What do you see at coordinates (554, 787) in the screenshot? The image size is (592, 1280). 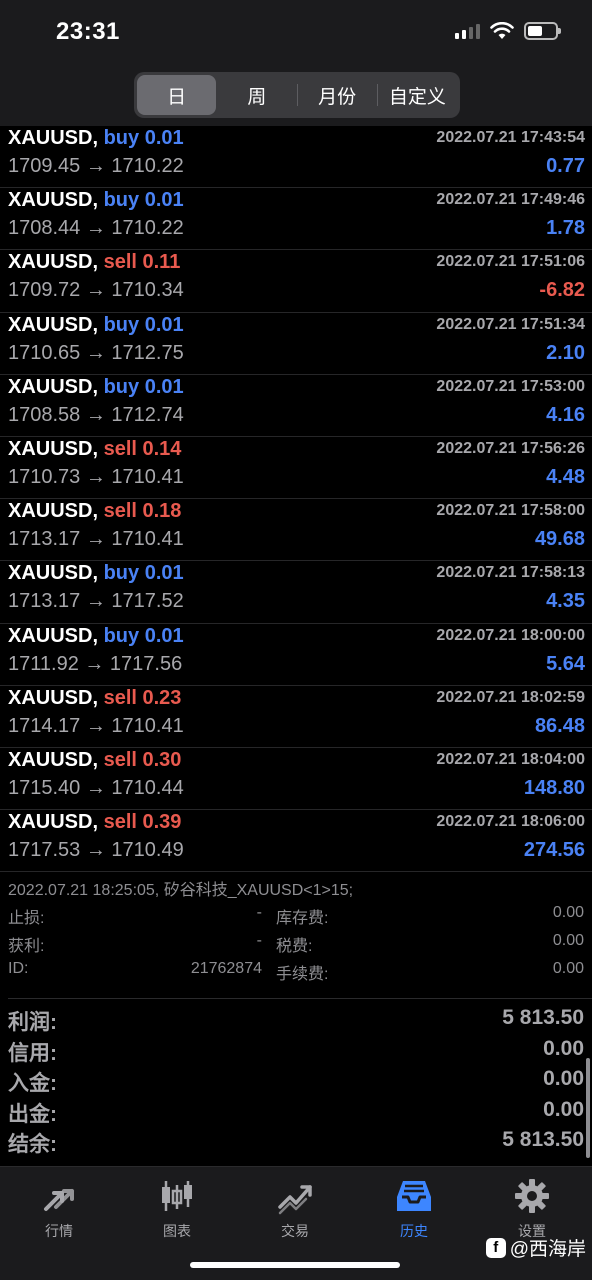 I see `deal-profit: 148.80` at bounding box center [554, 787].